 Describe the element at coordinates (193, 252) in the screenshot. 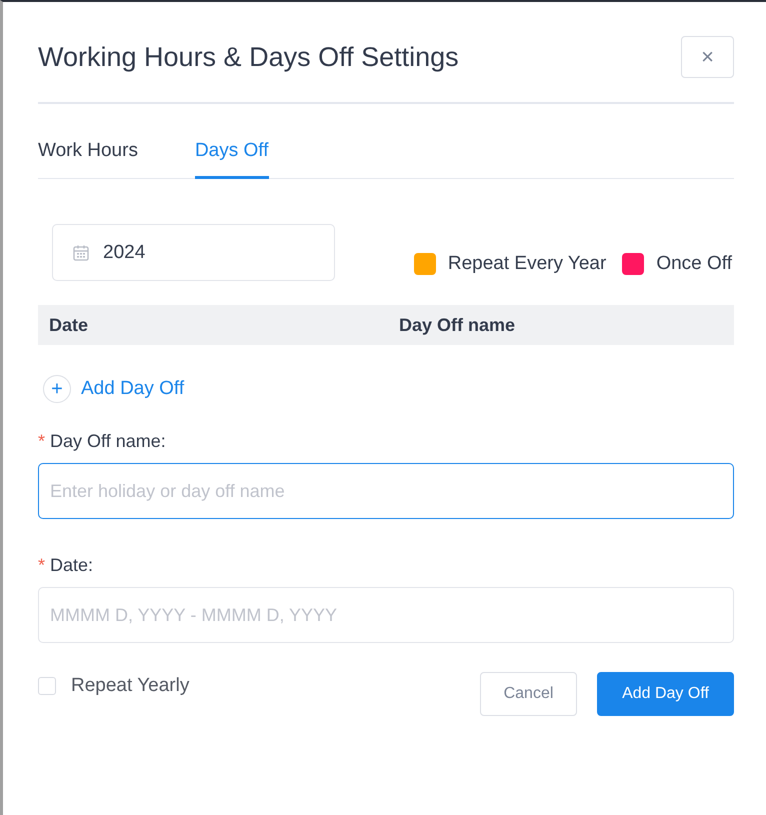

I see `year-field: 2024` at that location.